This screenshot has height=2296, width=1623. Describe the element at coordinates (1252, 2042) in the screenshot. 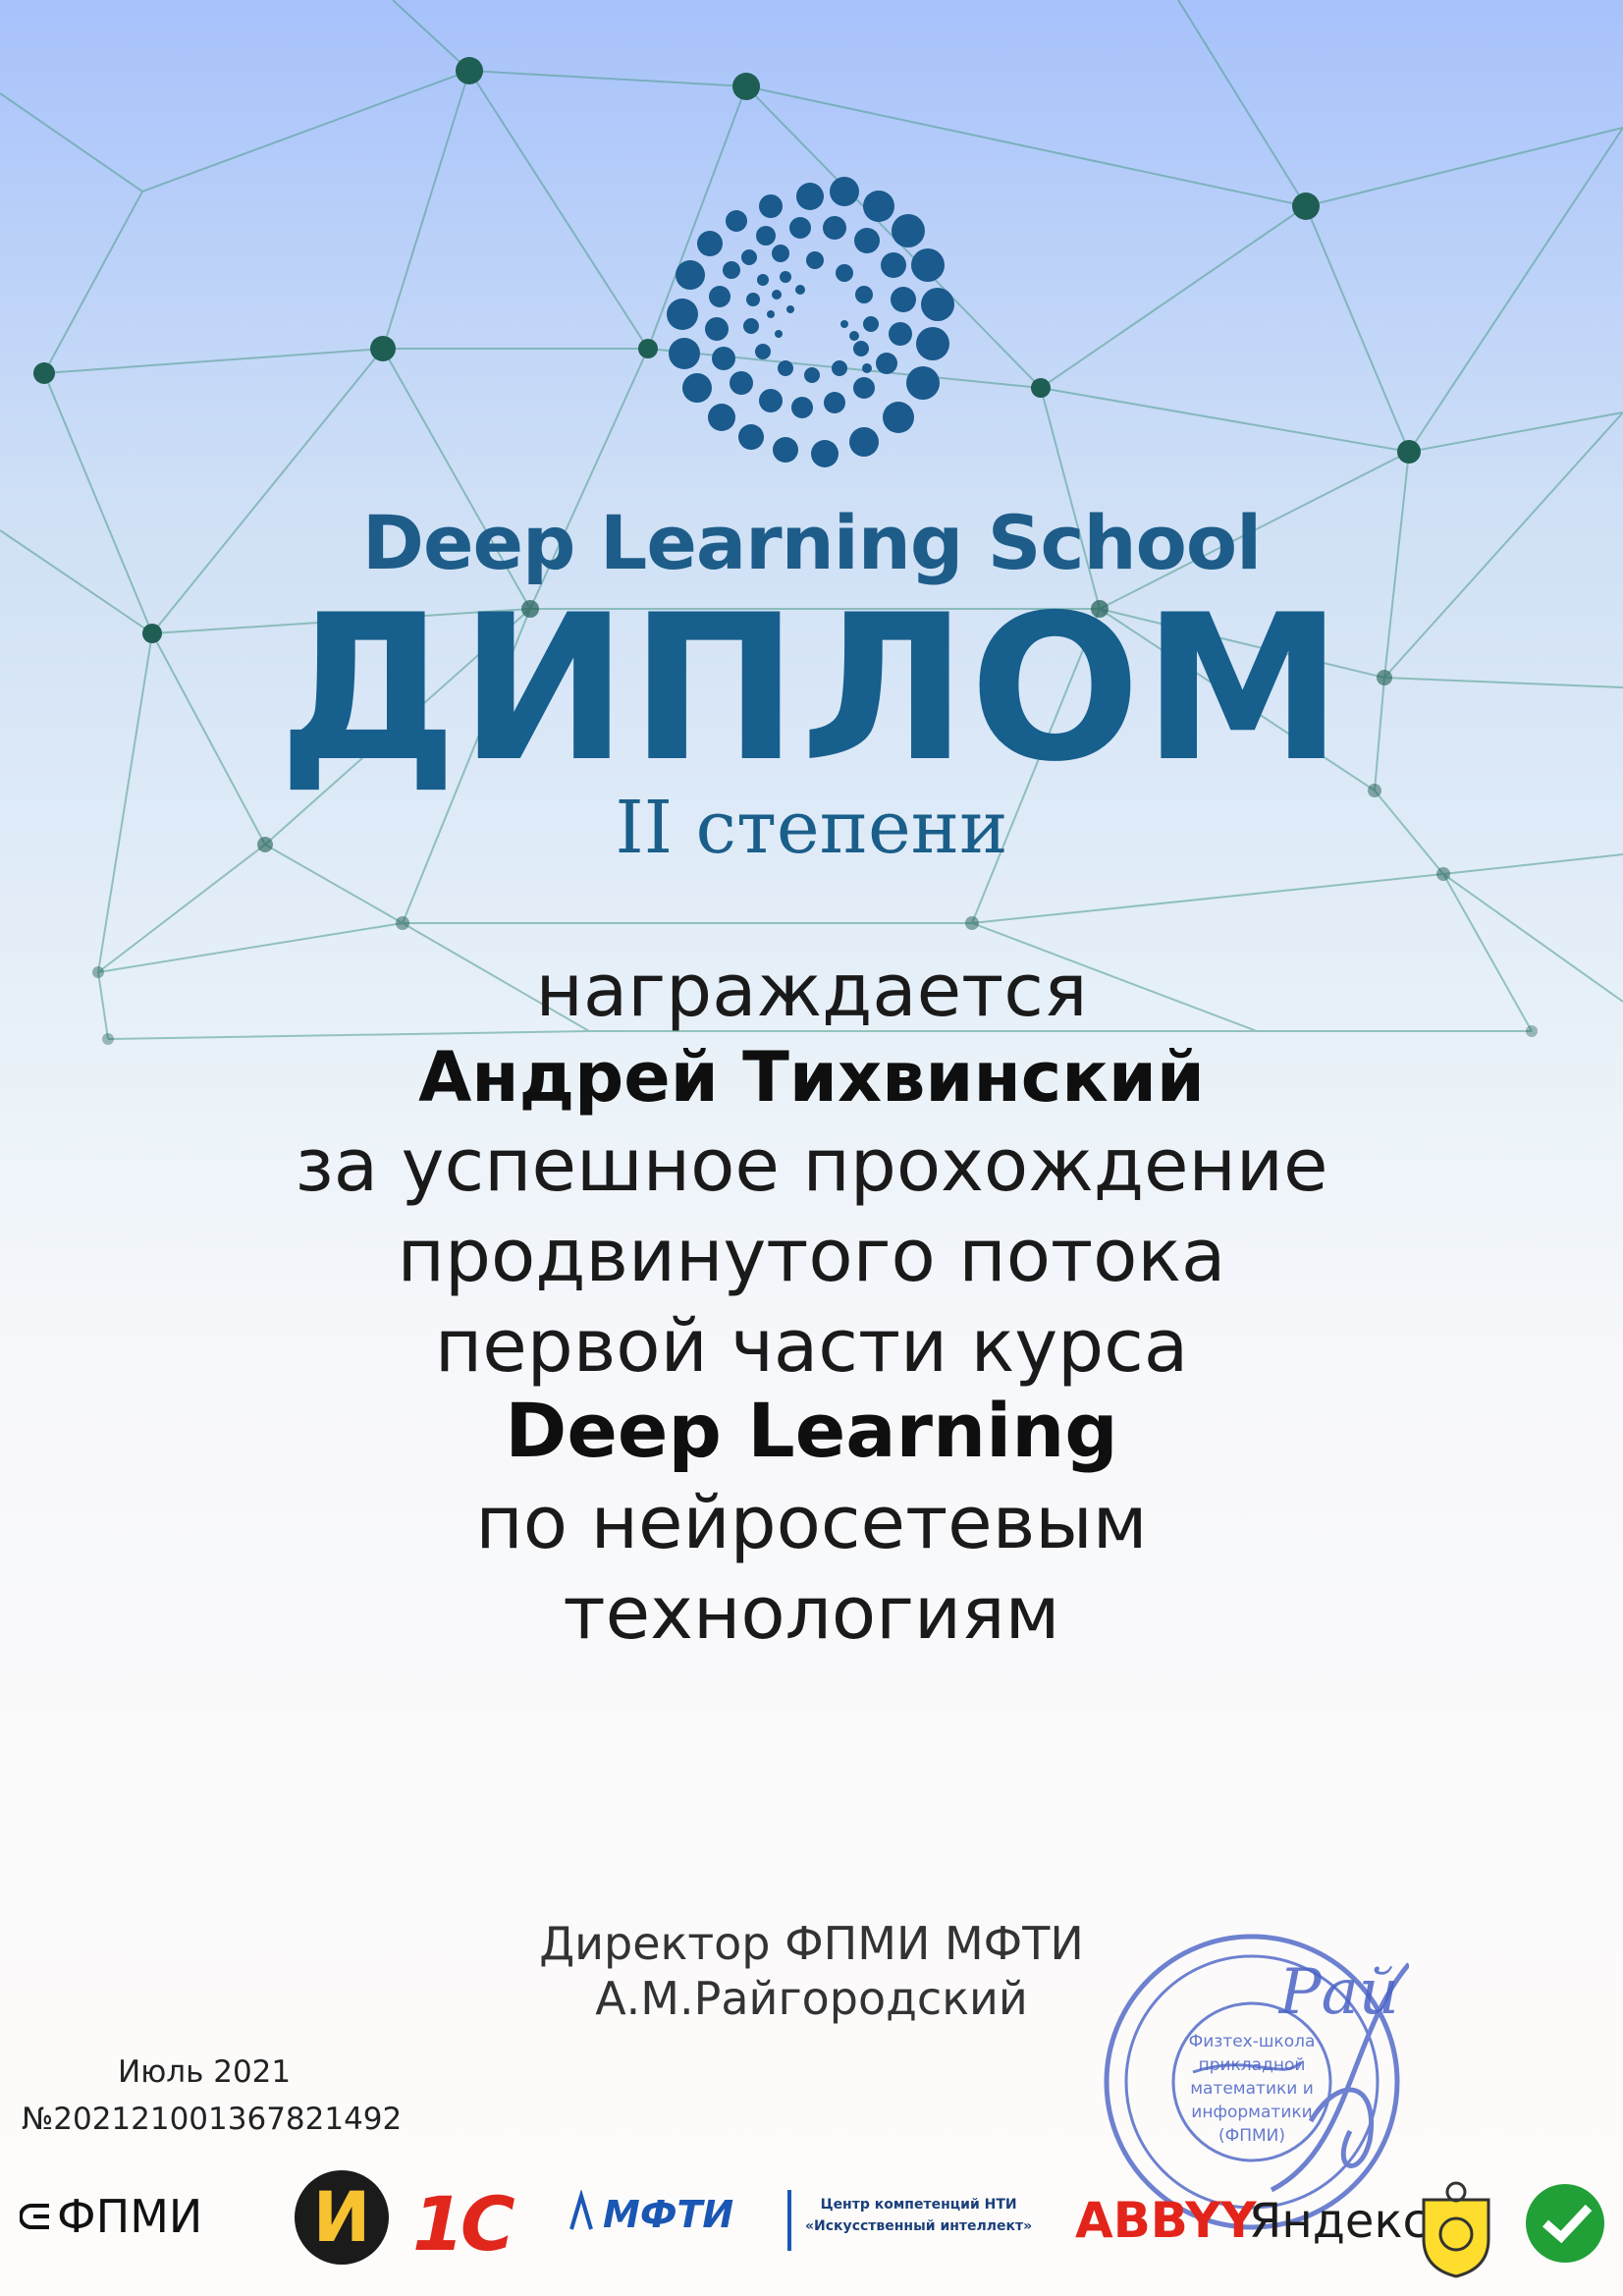

I see `seal-line-1: Физтех-школа` at that location.